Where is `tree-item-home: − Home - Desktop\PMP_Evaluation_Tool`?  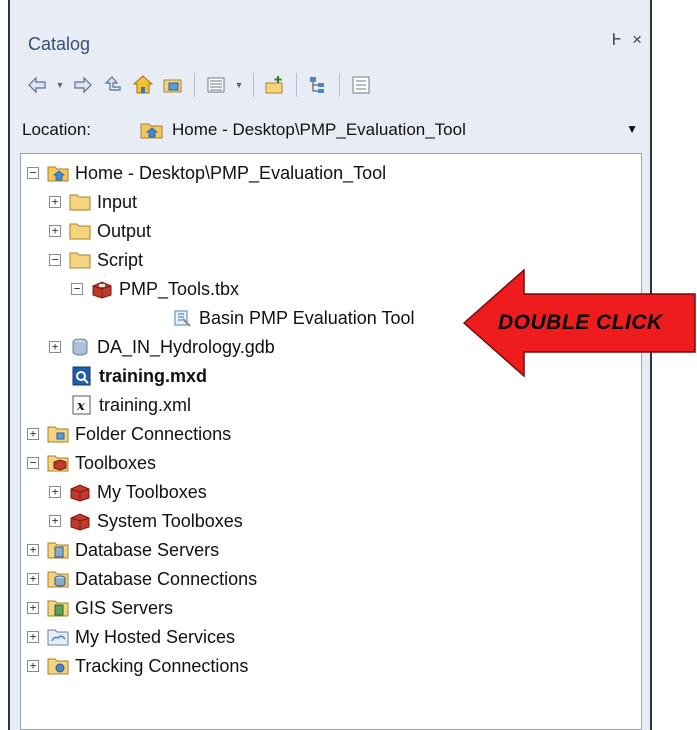 tree-item-home: − Home - Desktop\PMP_Evaluation_Tool is located at coordinates (206, 173).